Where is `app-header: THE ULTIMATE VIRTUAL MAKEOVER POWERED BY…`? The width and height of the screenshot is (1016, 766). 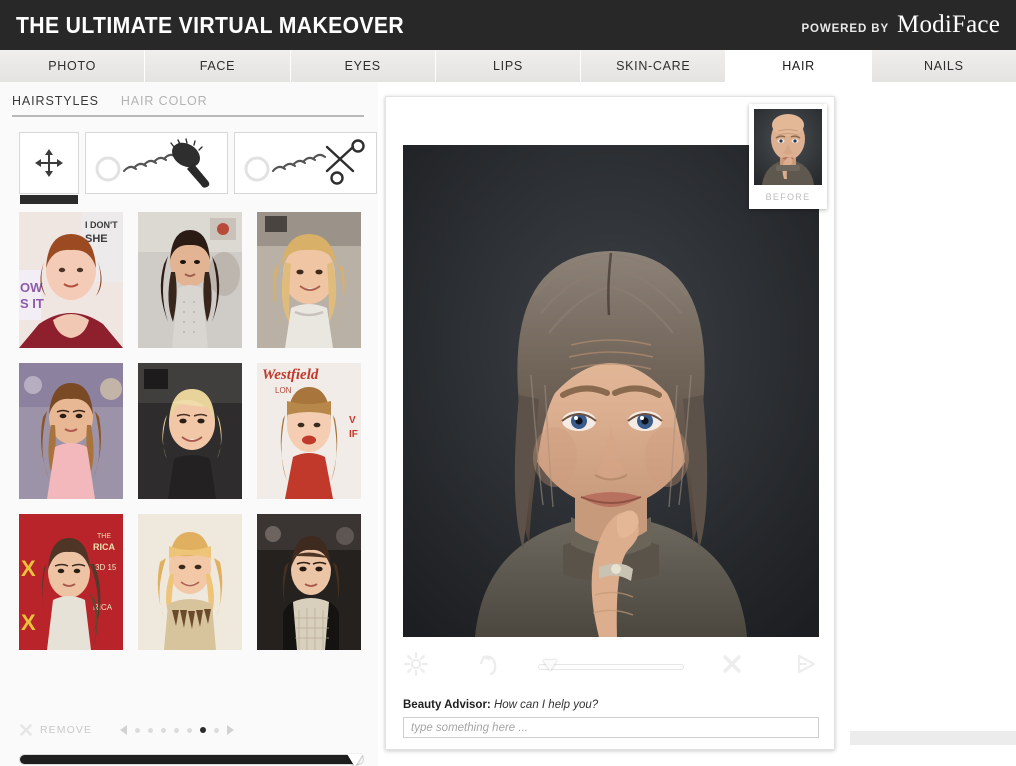
app-header: THE ULTIMATE VIRTUAL MAKEOVER POWERED BY… is located at coordinates (508, 25).